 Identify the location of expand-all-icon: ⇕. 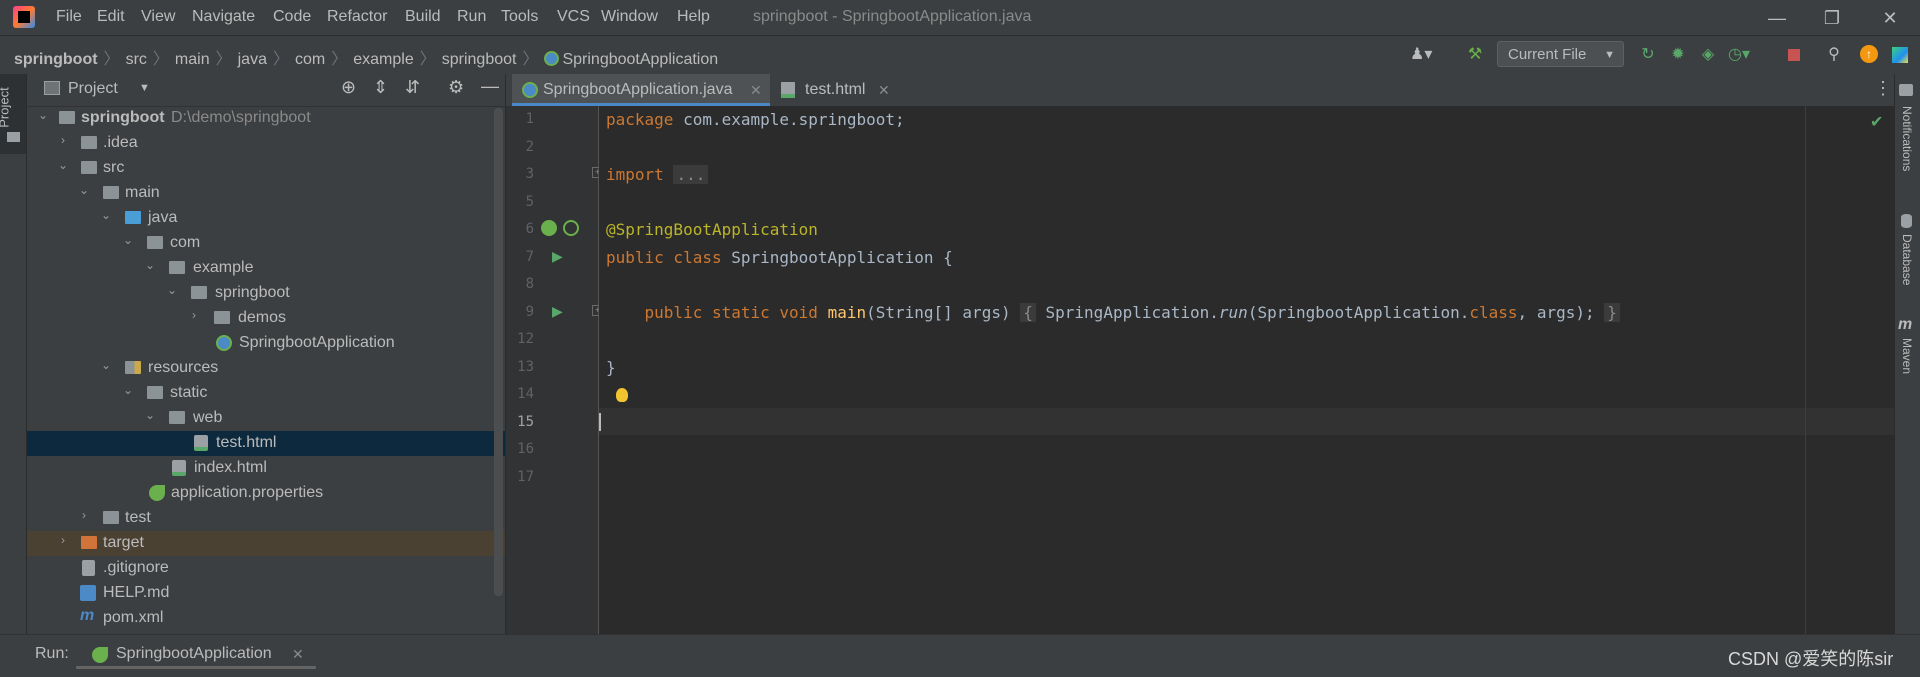
(380, 87).